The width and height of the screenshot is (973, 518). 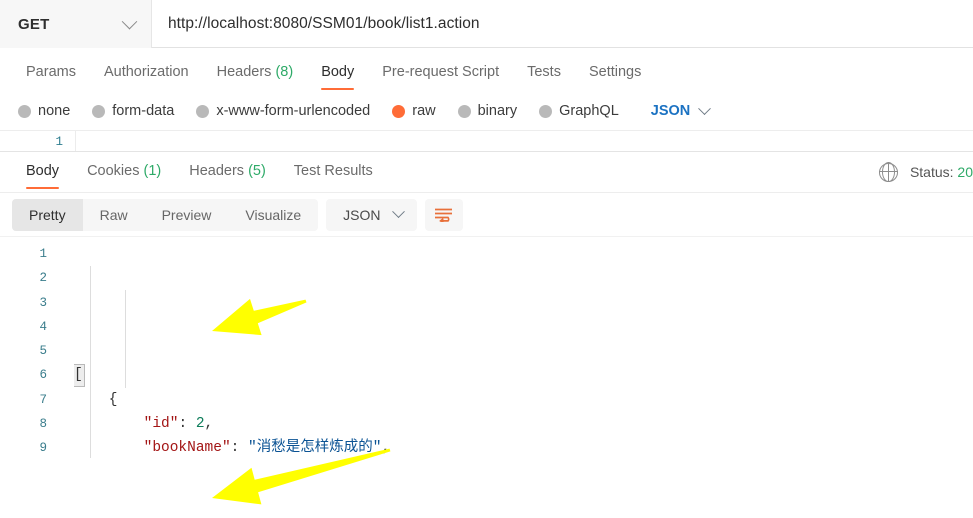 I want to click on word-wrap-icon, so click(x=444, y=215).